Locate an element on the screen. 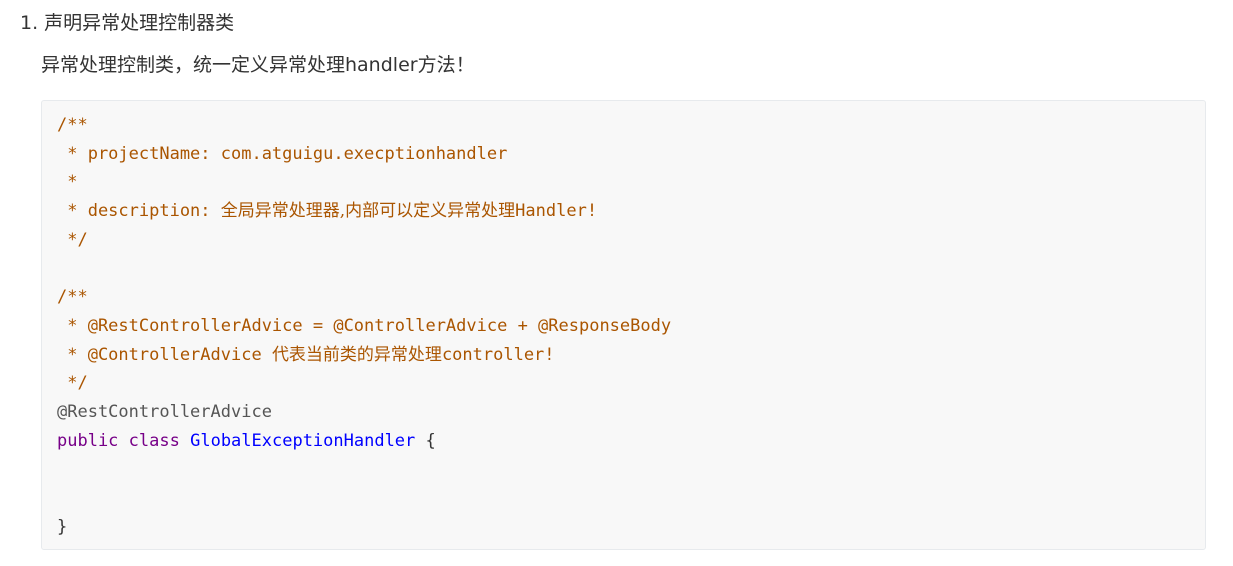 The height and width of the screenshot is (566, 1233). list-heading: 1. 声明异常处理控制器类 is located at coordinates (127, 23).